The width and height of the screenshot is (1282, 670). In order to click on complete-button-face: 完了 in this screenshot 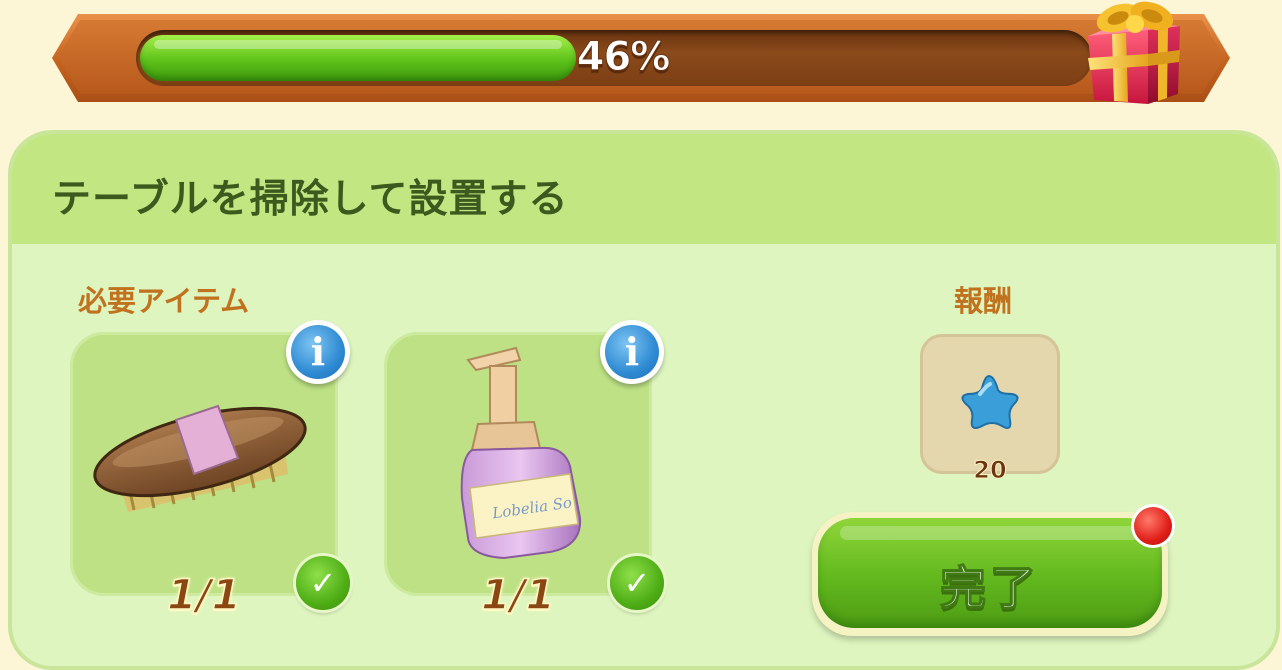, I will do `click(990, 573)`.